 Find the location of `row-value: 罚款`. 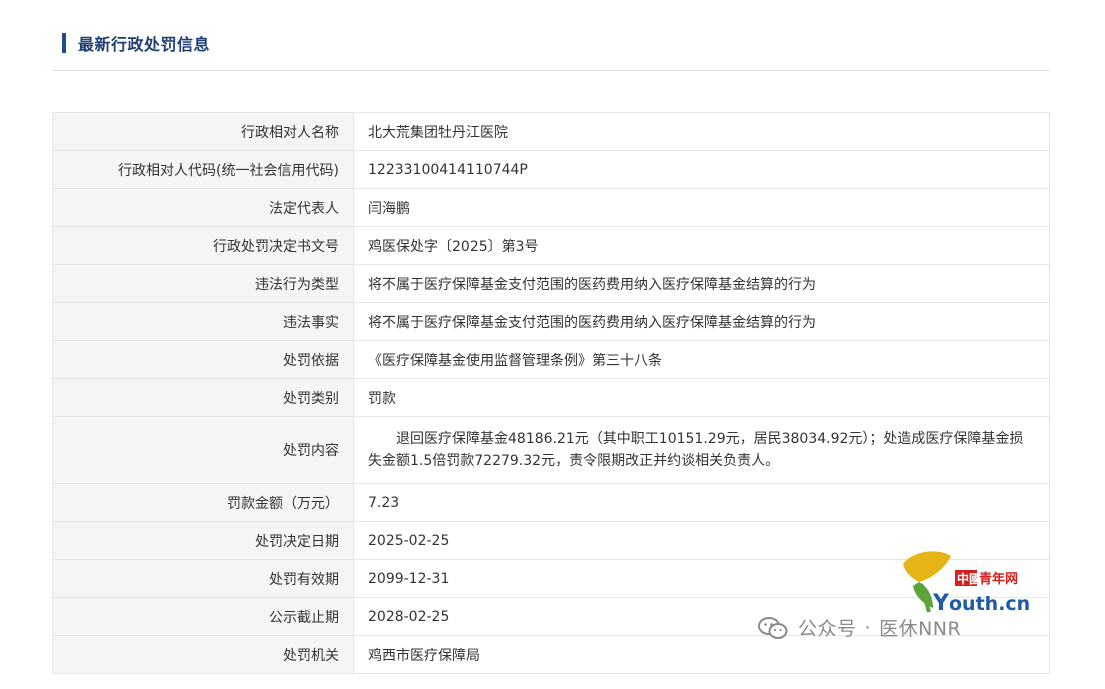

row-value: 罚款 is located at coordinates (701, 397).